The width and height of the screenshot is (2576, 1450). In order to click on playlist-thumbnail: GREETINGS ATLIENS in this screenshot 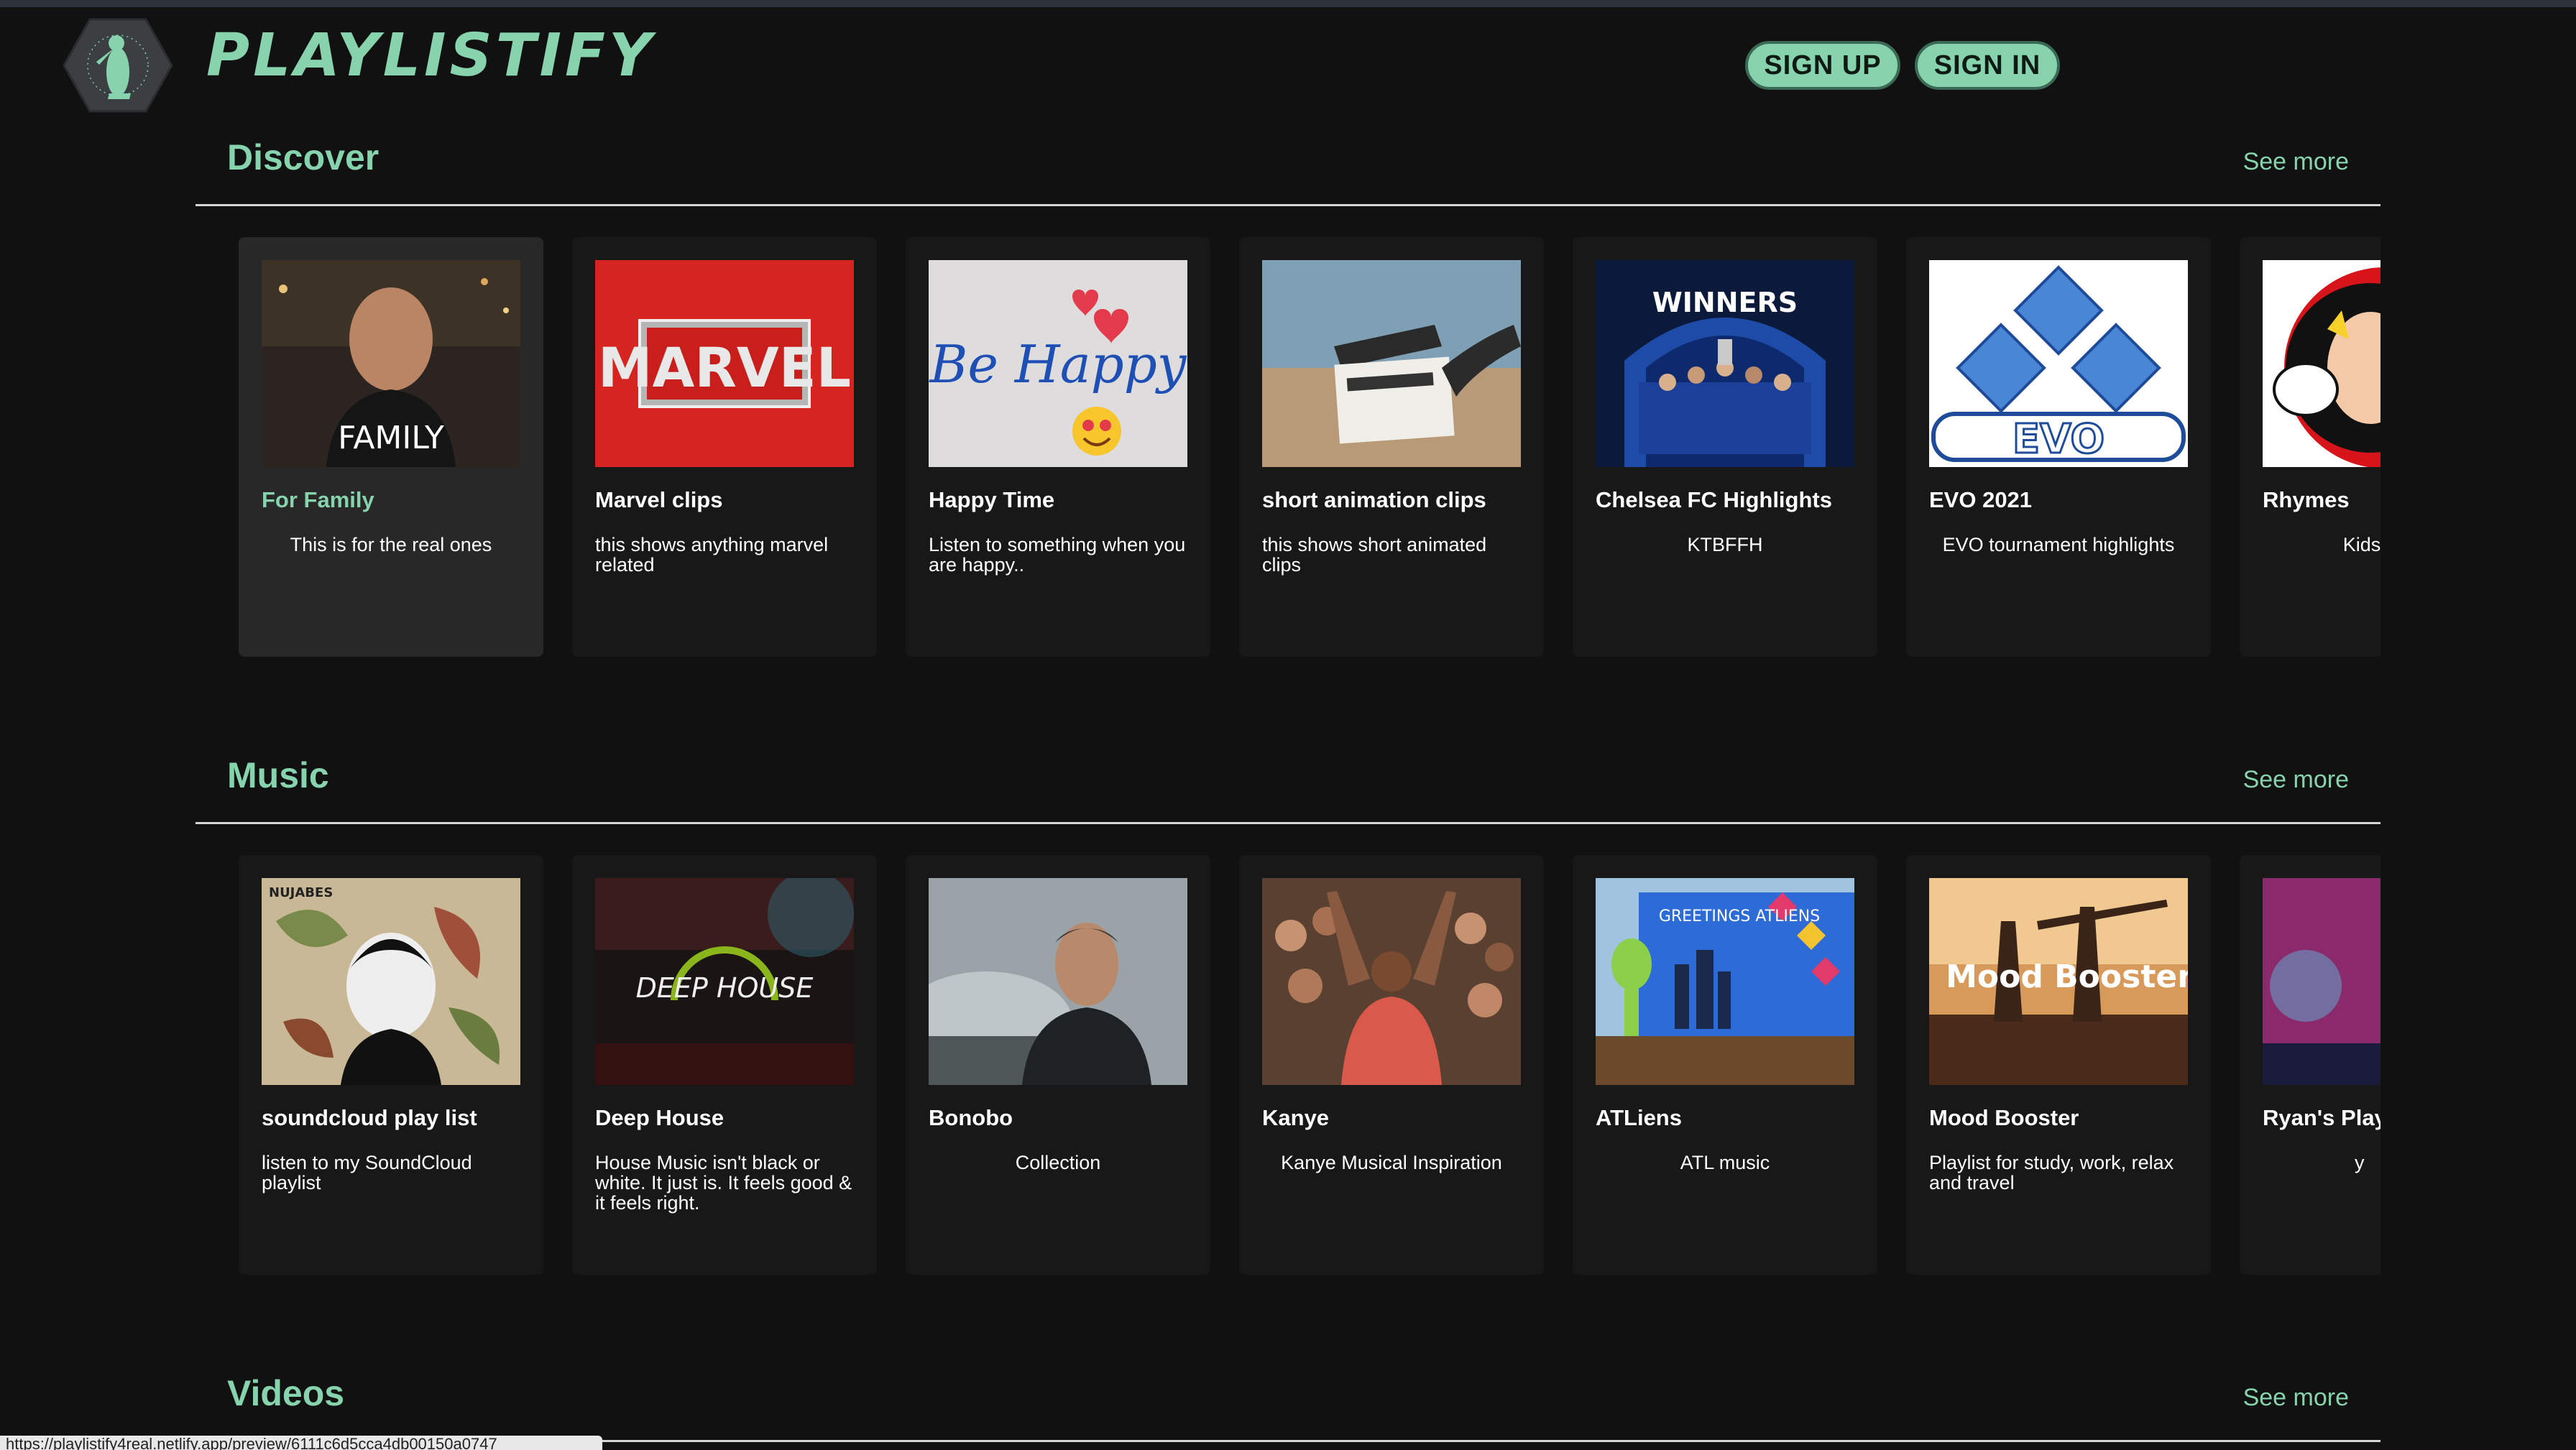, I will do `click(1725, 982)`.